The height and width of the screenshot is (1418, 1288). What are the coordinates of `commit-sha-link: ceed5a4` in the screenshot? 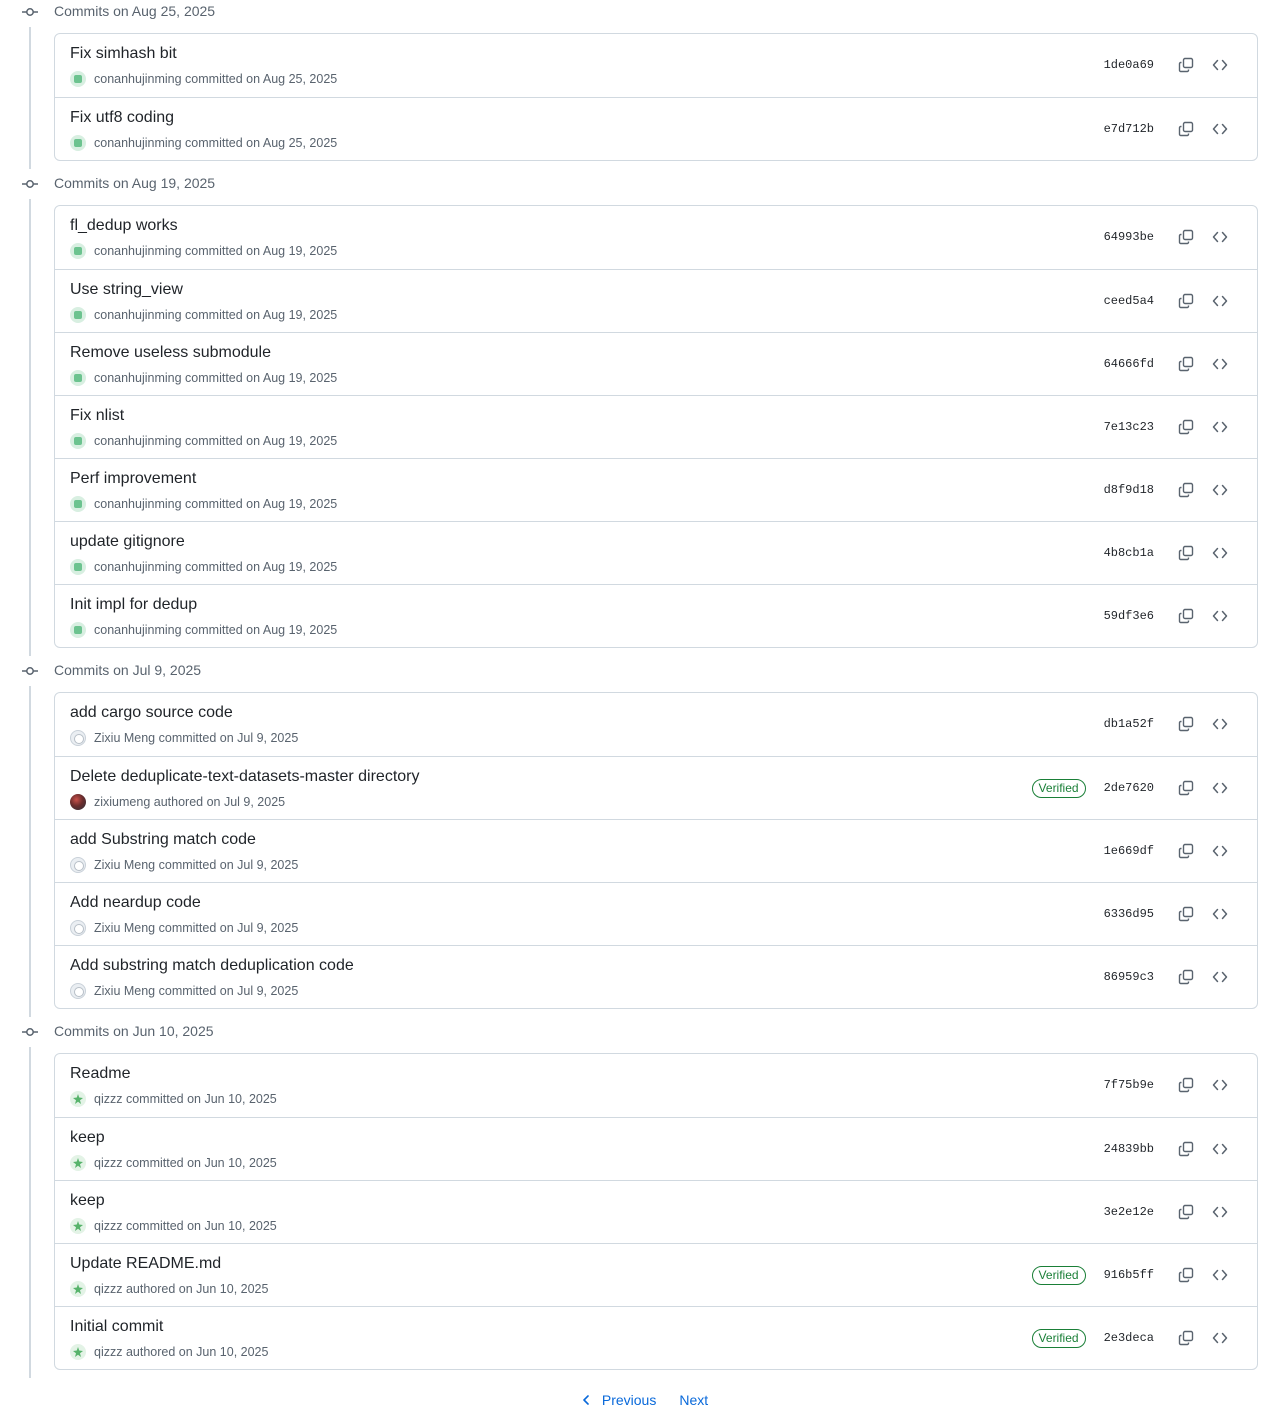 It's located at (1129, 301).